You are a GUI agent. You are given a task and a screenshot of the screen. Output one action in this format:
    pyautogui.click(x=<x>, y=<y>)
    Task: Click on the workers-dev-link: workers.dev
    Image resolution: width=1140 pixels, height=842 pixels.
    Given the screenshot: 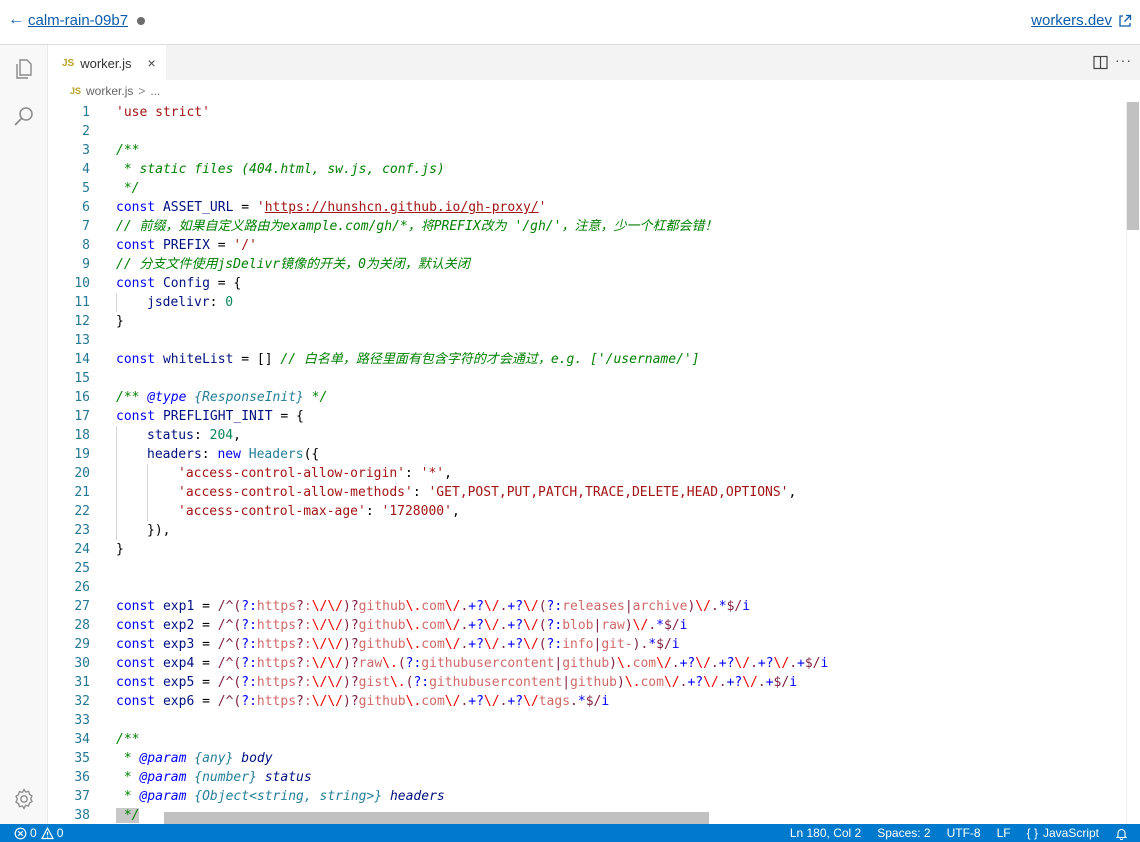 What is the action you would take?
    pyautogui.click(x=1081, y=20)
    